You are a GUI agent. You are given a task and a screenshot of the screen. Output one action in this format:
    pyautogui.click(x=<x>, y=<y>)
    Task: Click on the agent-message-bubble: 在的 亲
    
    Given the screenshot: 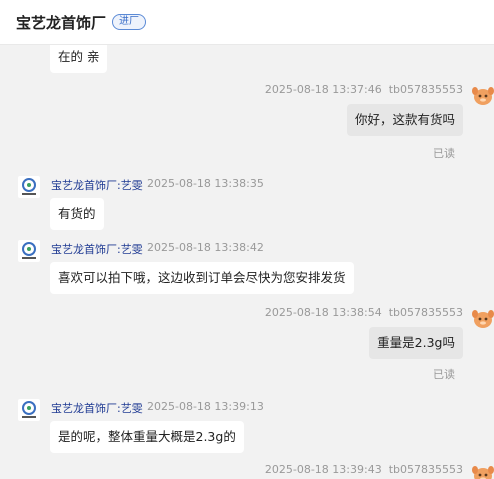 What is the action you would take?
    pyautogui.click(x=79, y=59)
    